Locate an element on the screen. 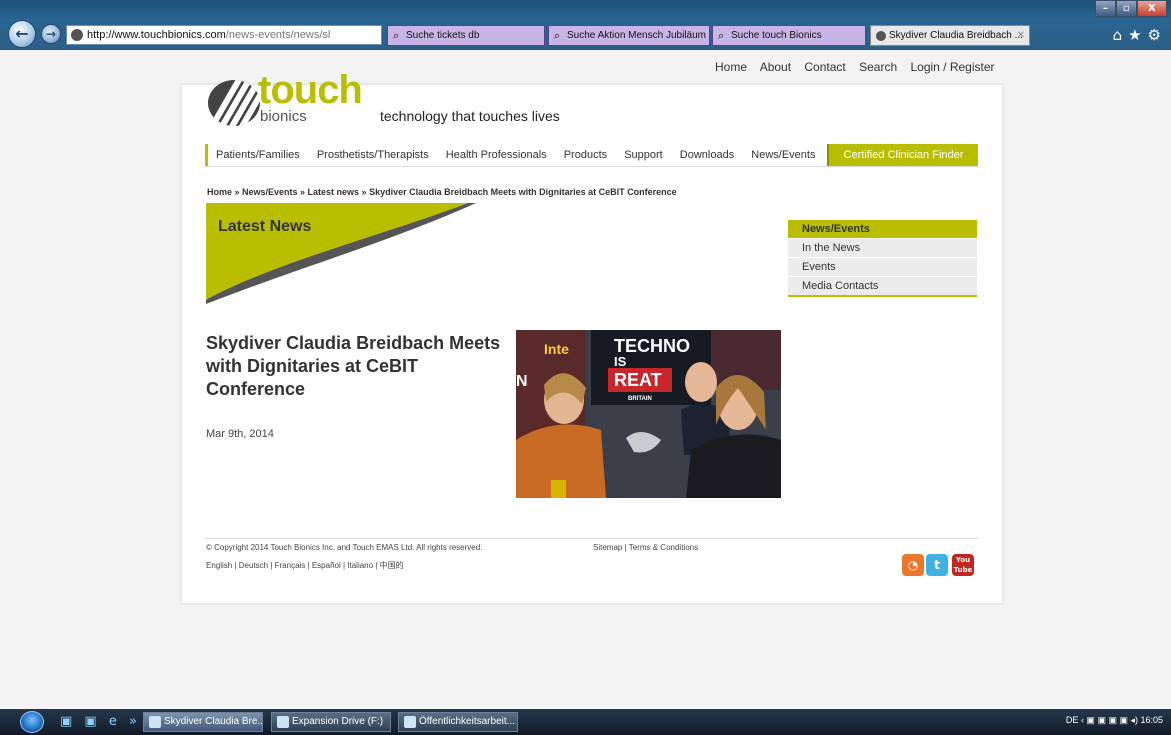  top-link-login: Login / Register is located at coordinates (952, 67).